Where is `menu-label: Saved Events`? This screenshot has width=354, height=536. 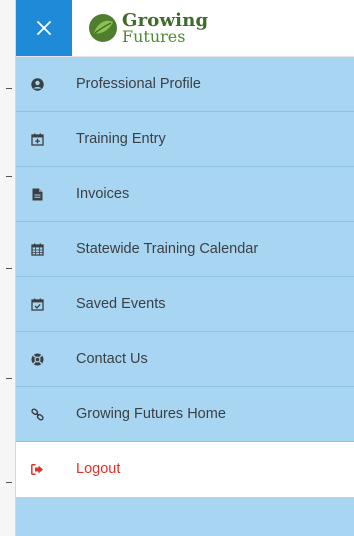 menu-label: Saved Events is located at coordinates (121, 304).